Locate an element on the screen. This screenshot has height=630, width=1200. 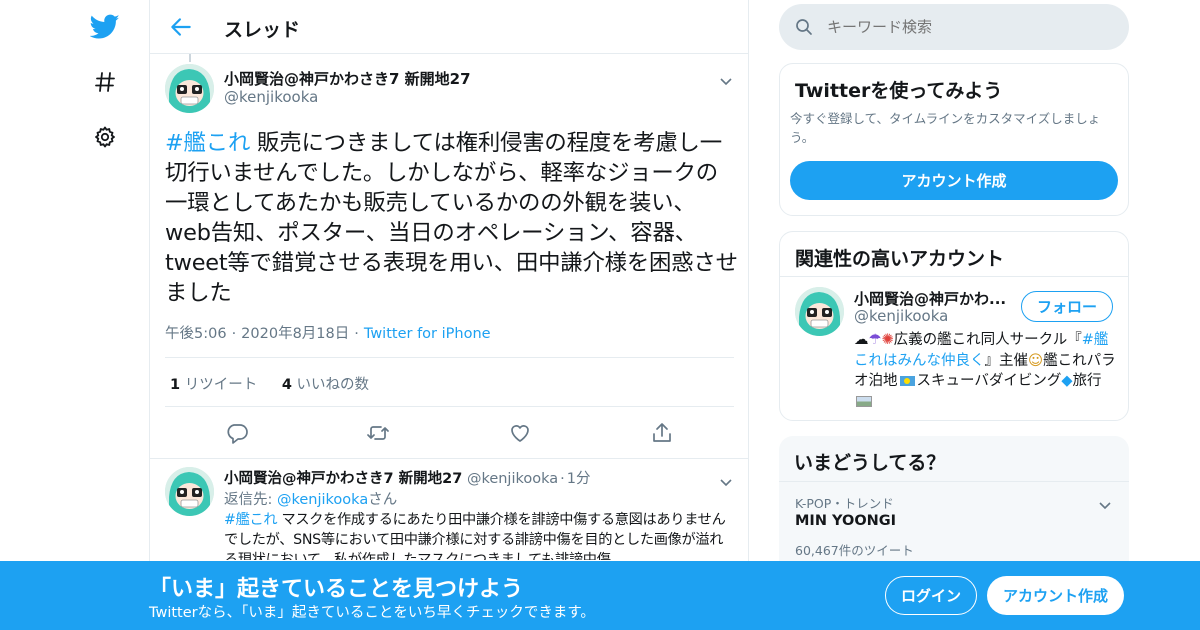
card-title: Twitterを使ってみよう is located at coordinates (899, 91).